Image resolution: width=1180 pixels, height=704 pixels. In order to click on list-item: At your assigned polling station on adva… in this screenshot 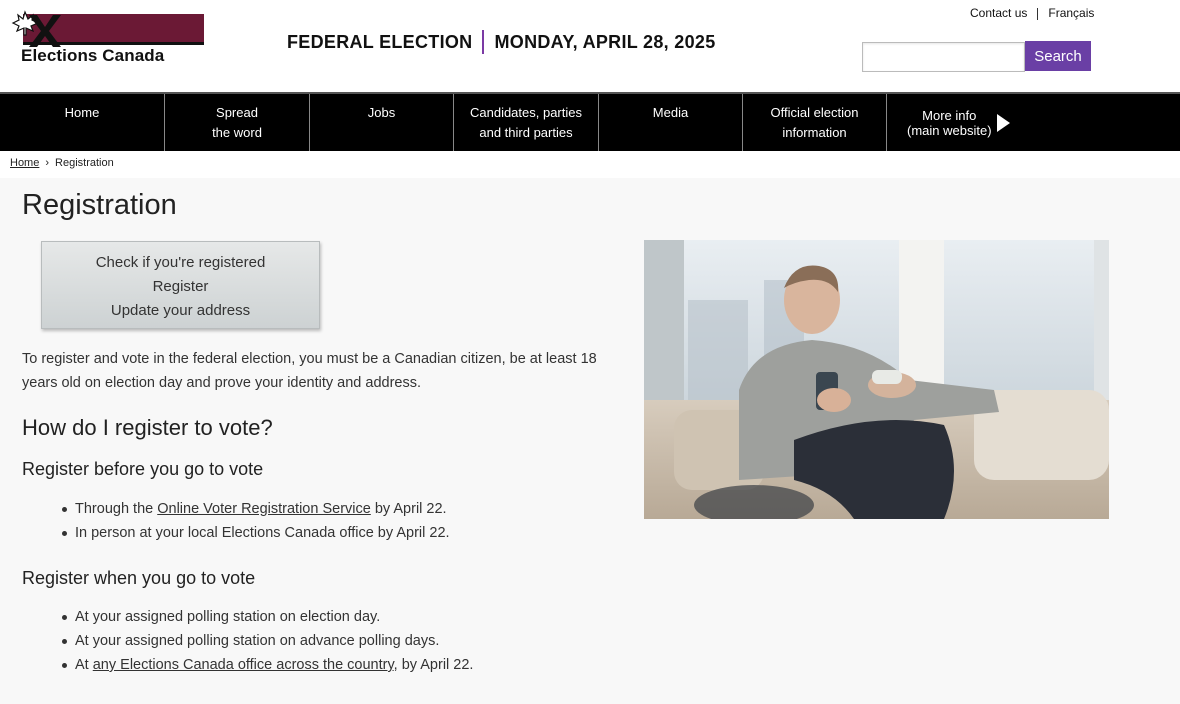, I will do `click(267, 641)`.